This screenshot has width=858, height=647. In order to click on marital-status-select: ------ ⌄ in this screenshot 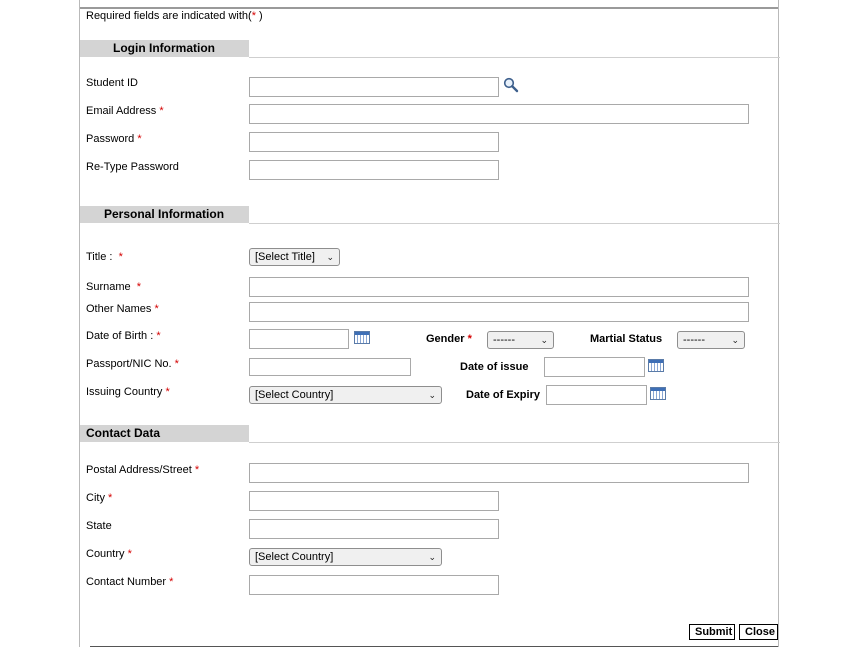, I will do `click(711, 340)`.